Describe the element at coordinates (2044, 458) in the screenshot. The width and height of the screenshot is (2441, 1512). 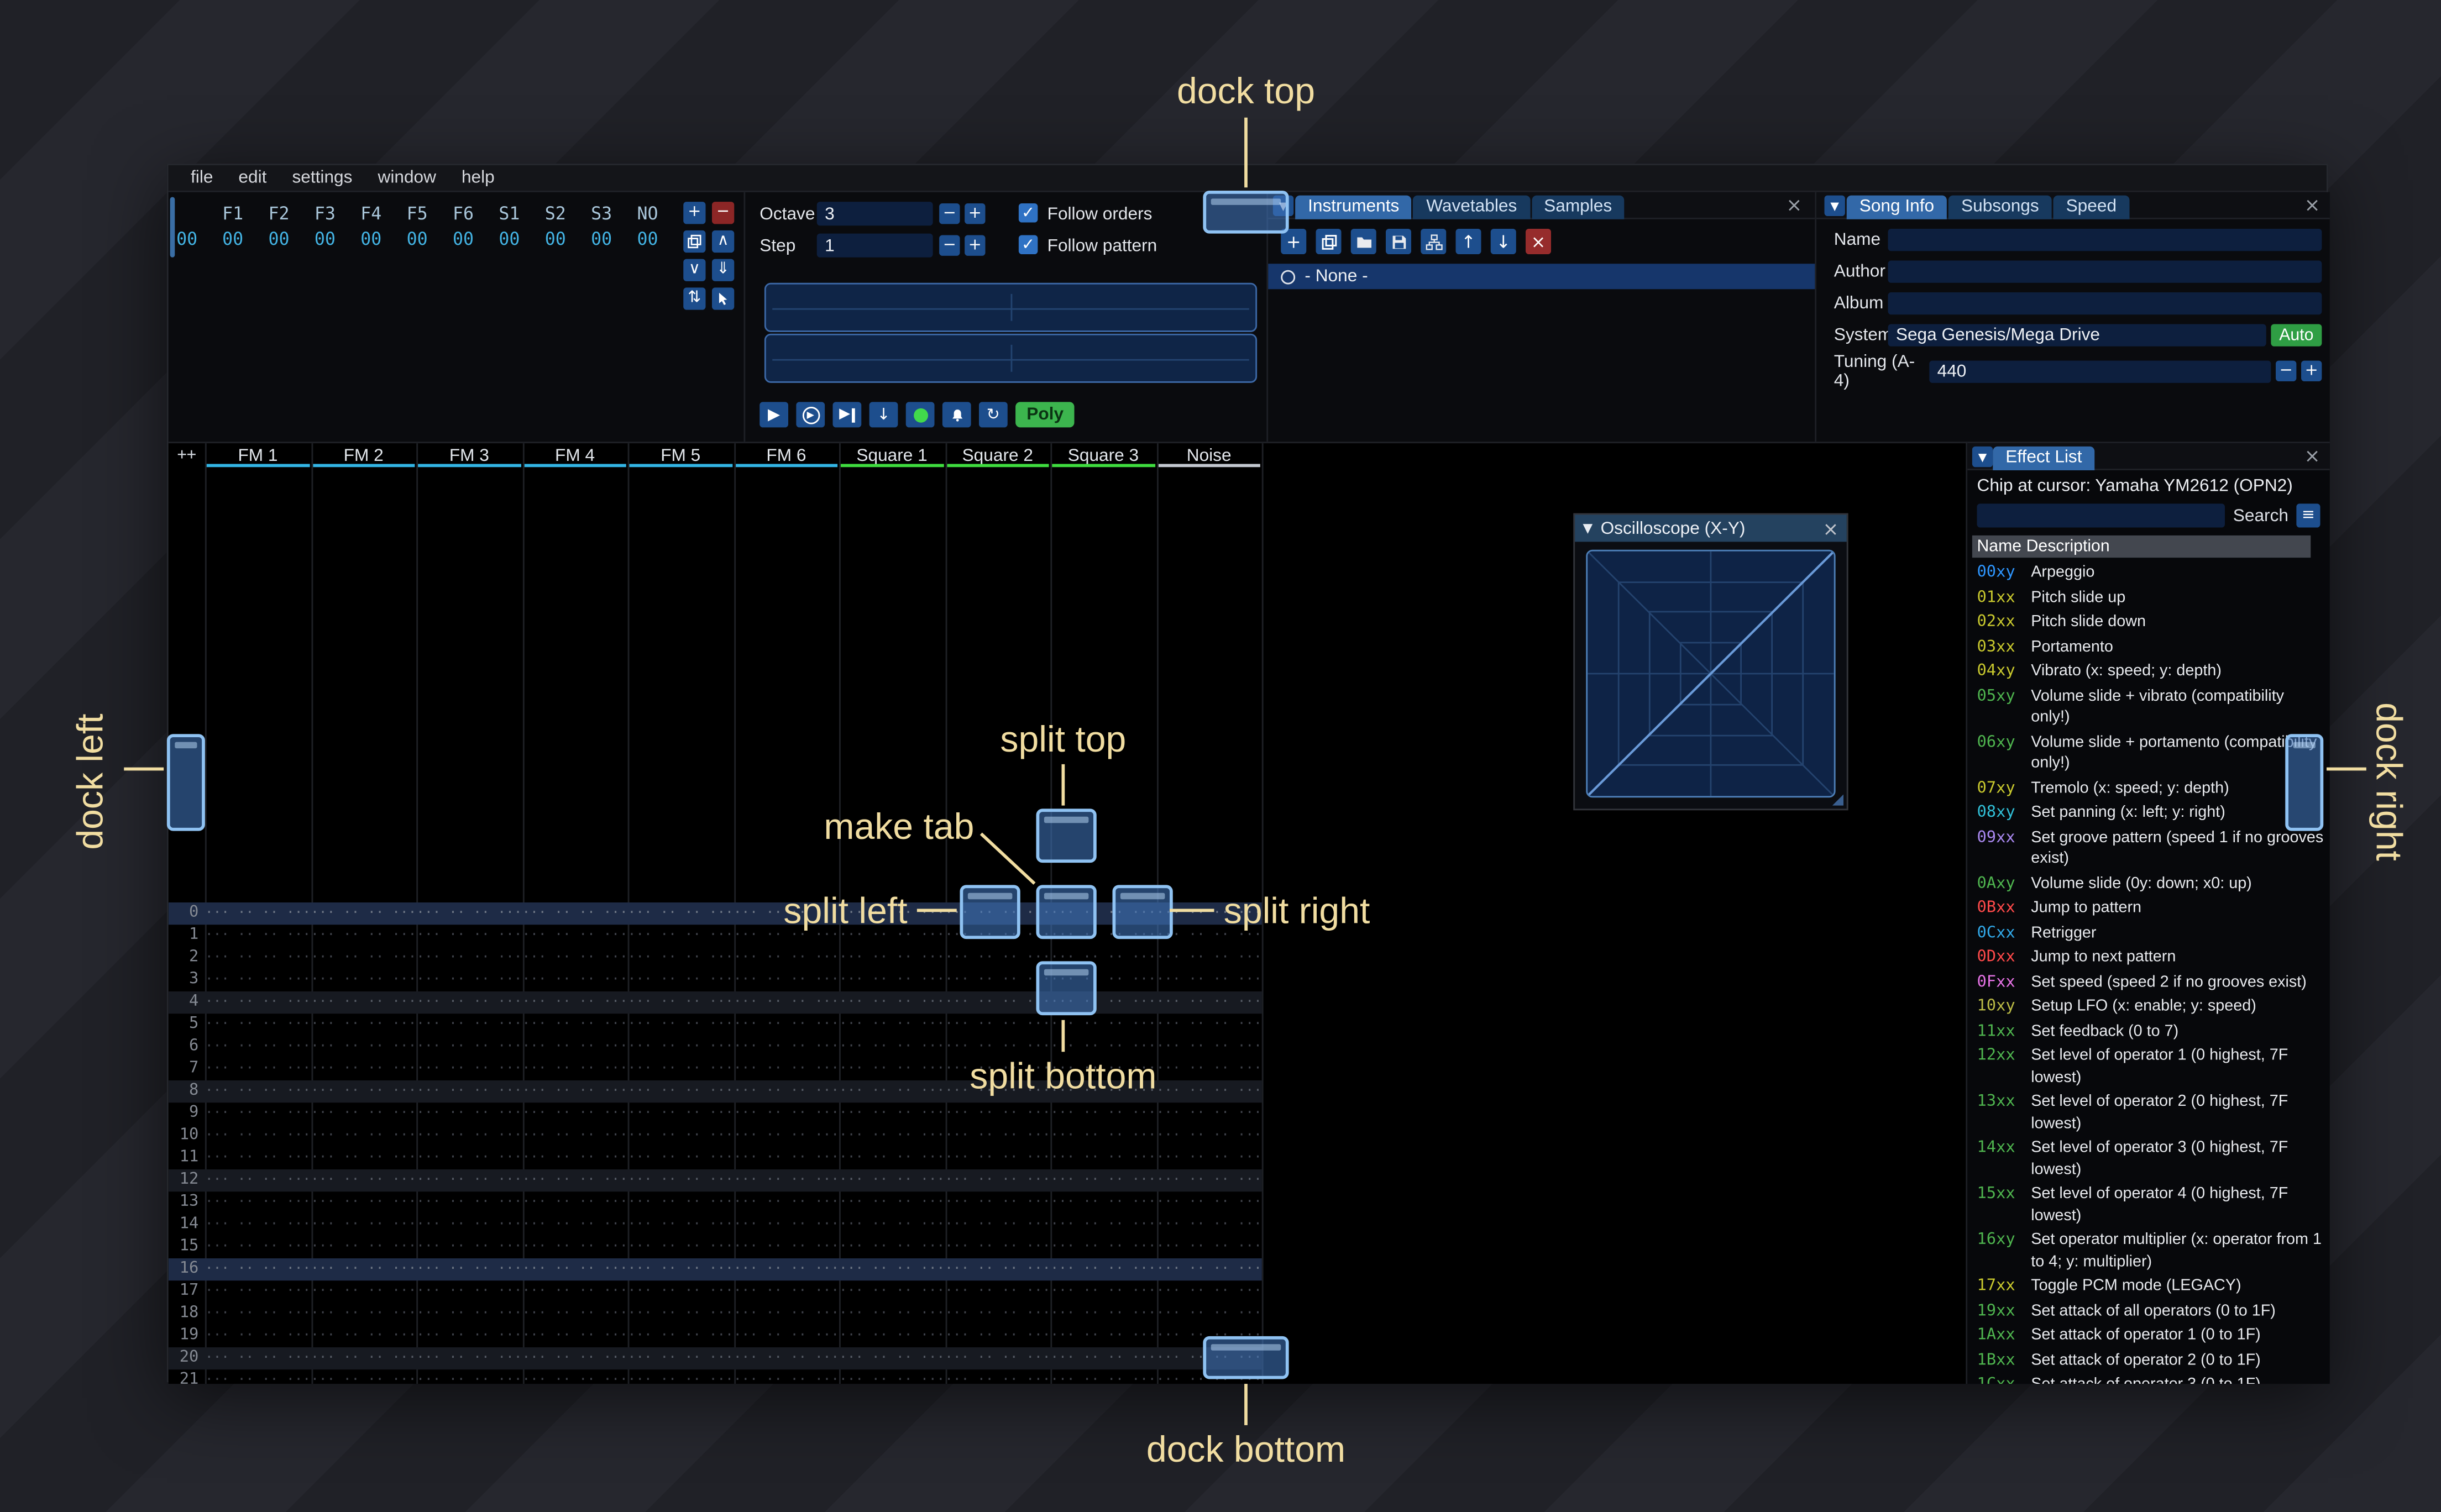
I see `tab-effect-list: Effect List` at that location.